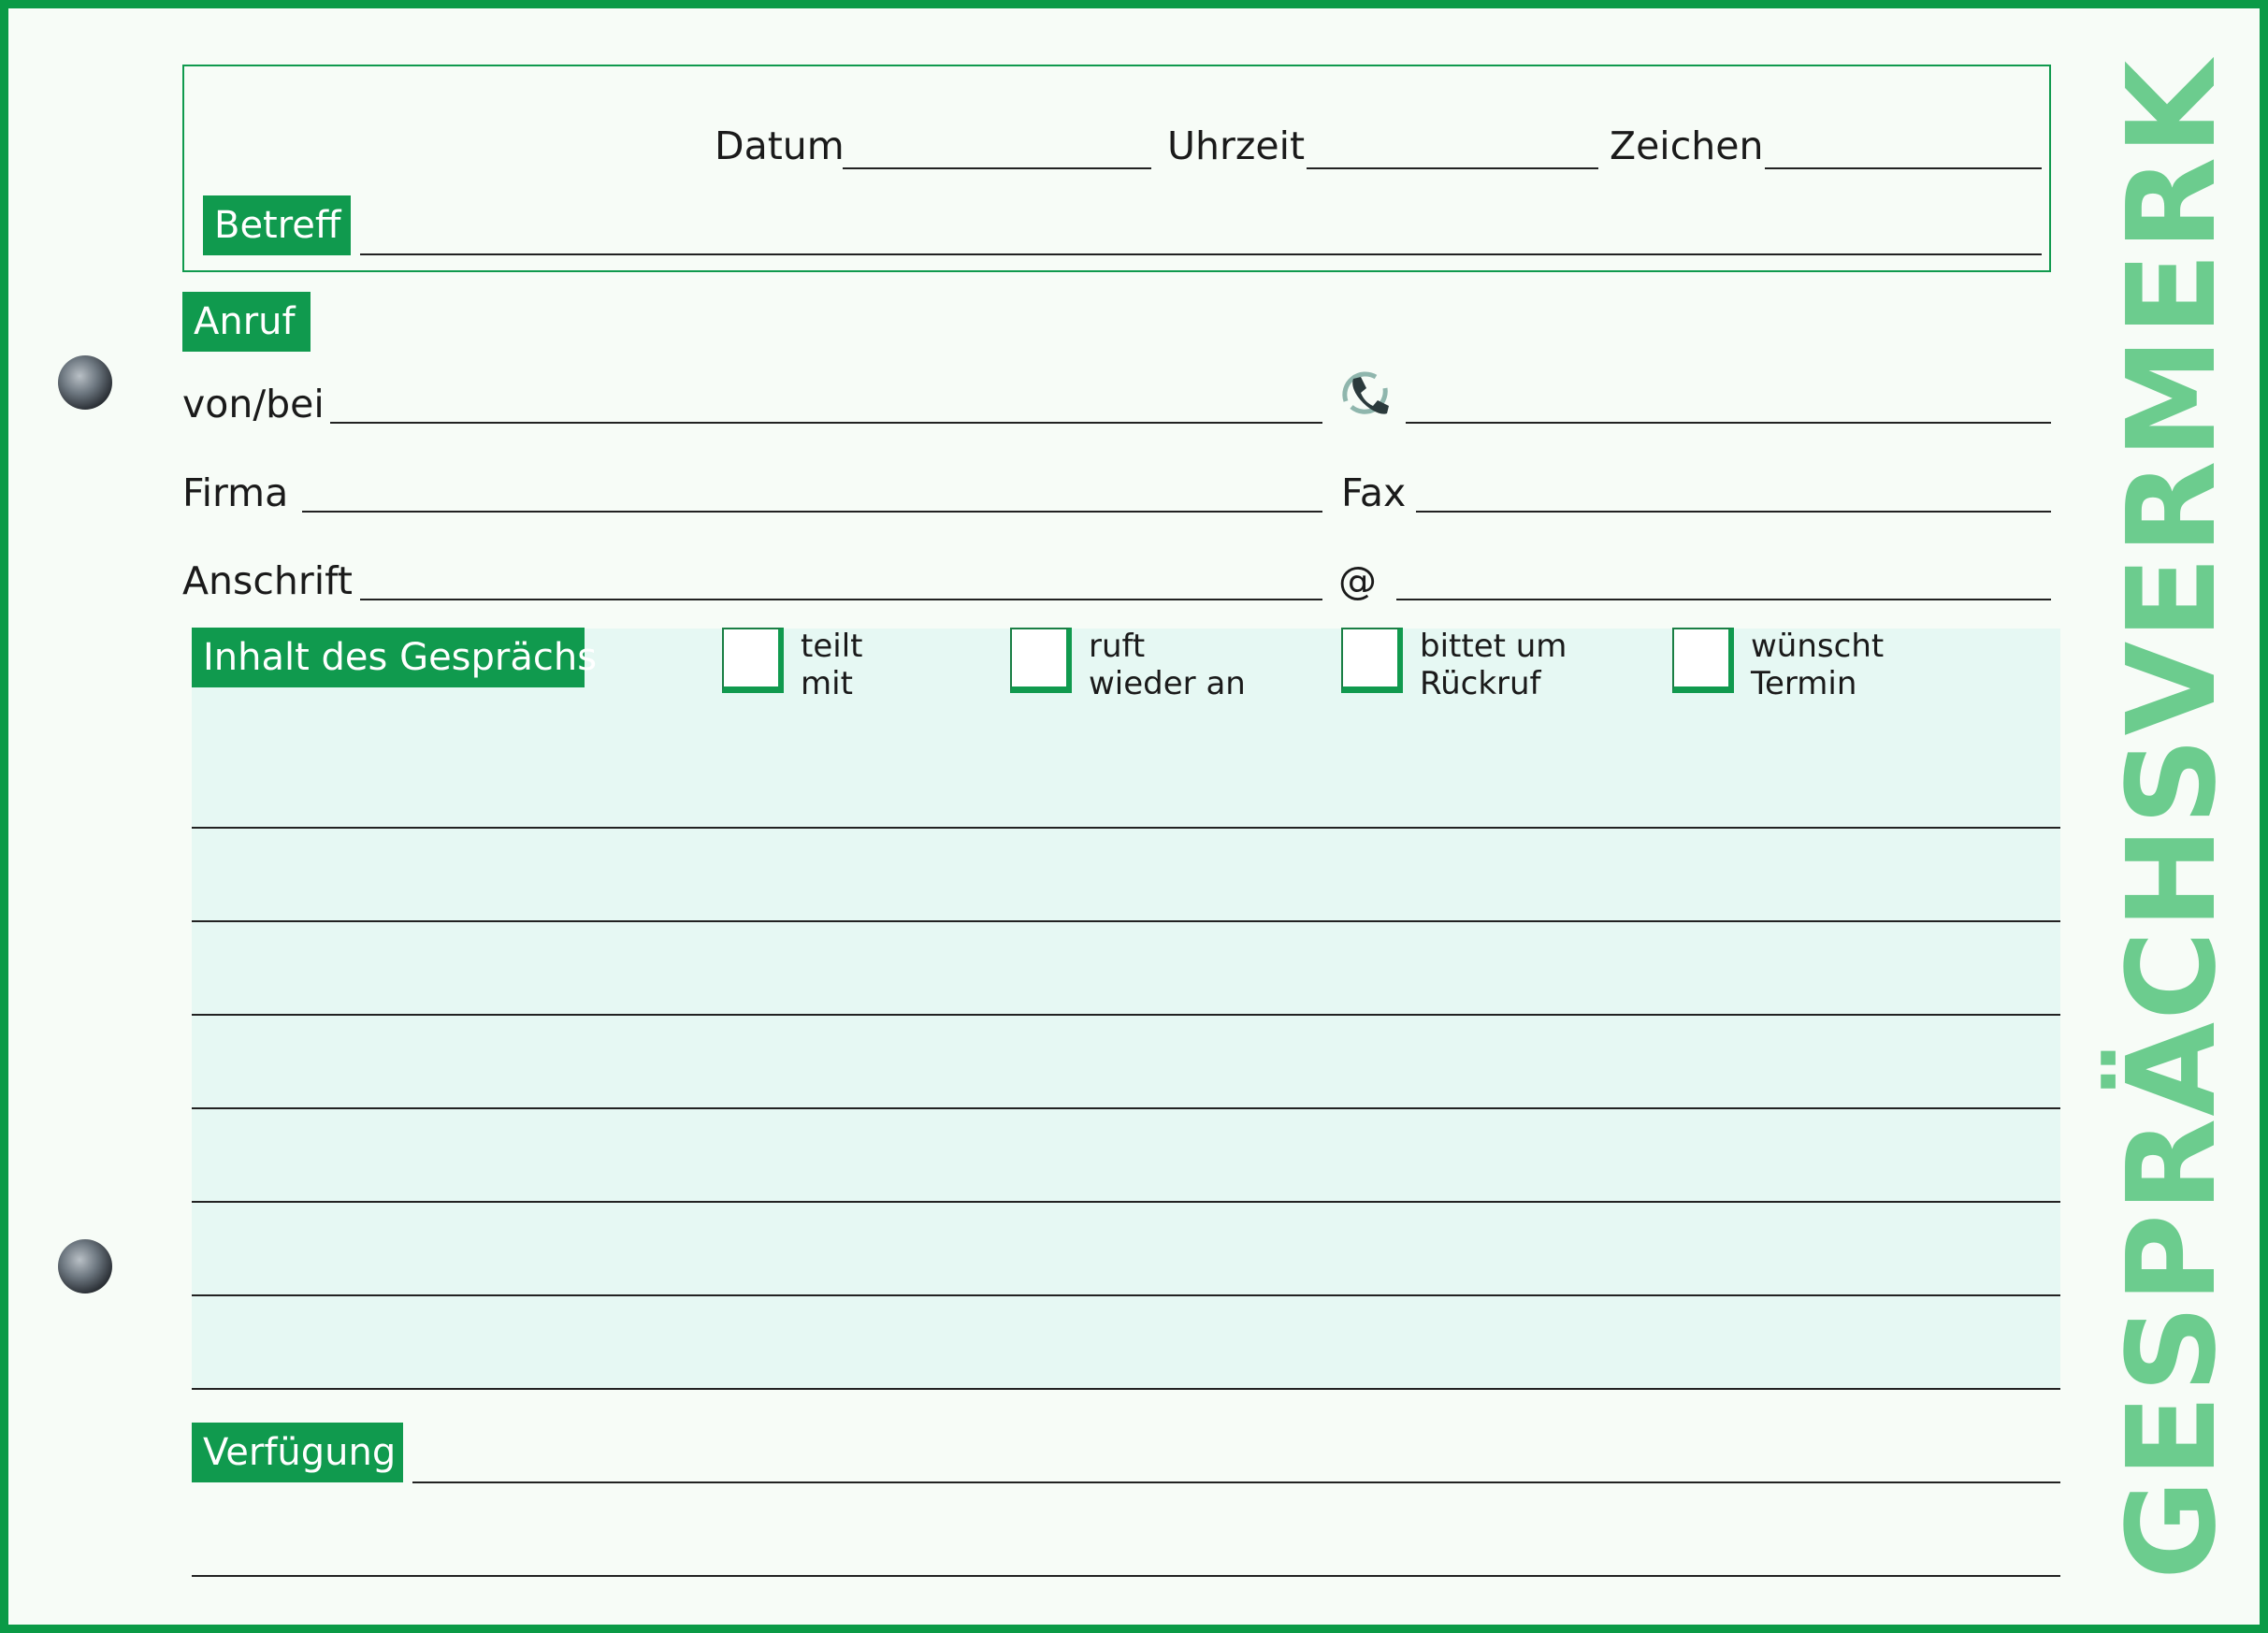 The width and height of the screenshot is (2268, 1633). I want to click on firma-field, so click(812, 512).